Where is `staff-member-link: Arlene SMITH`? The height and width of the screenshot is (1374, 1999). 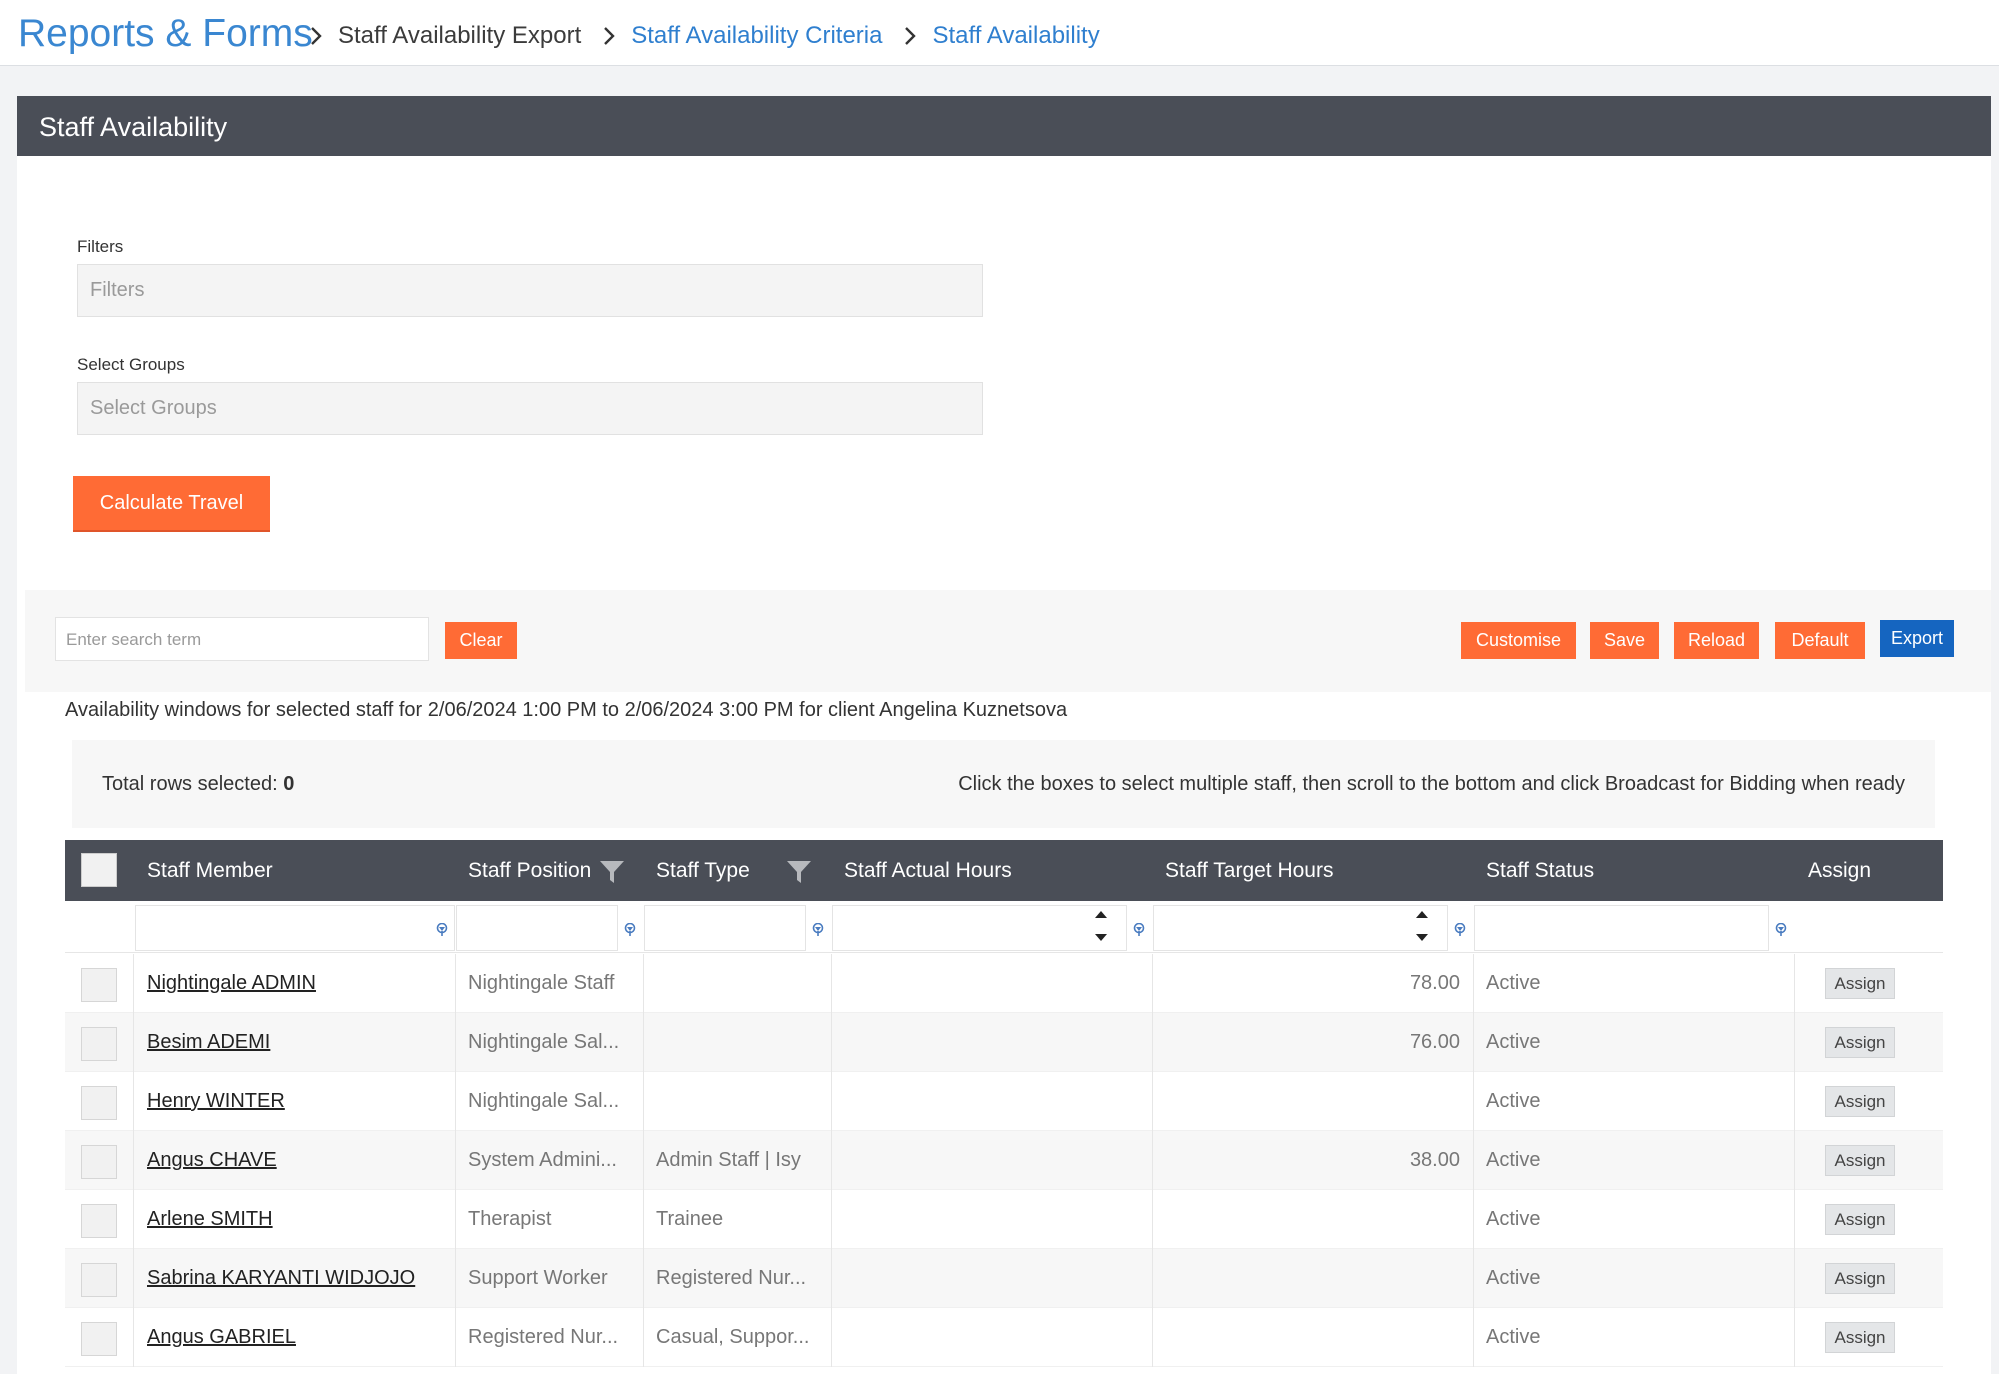
staff-member-link: Arlene SMITH is located at coordinates (297, 1219).